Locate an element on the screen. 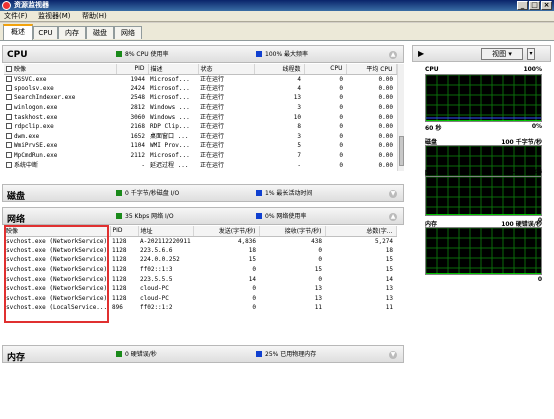 This screenshot has width=554, height=419. column-header-label: 地址 is located at coordinates (146, 232).